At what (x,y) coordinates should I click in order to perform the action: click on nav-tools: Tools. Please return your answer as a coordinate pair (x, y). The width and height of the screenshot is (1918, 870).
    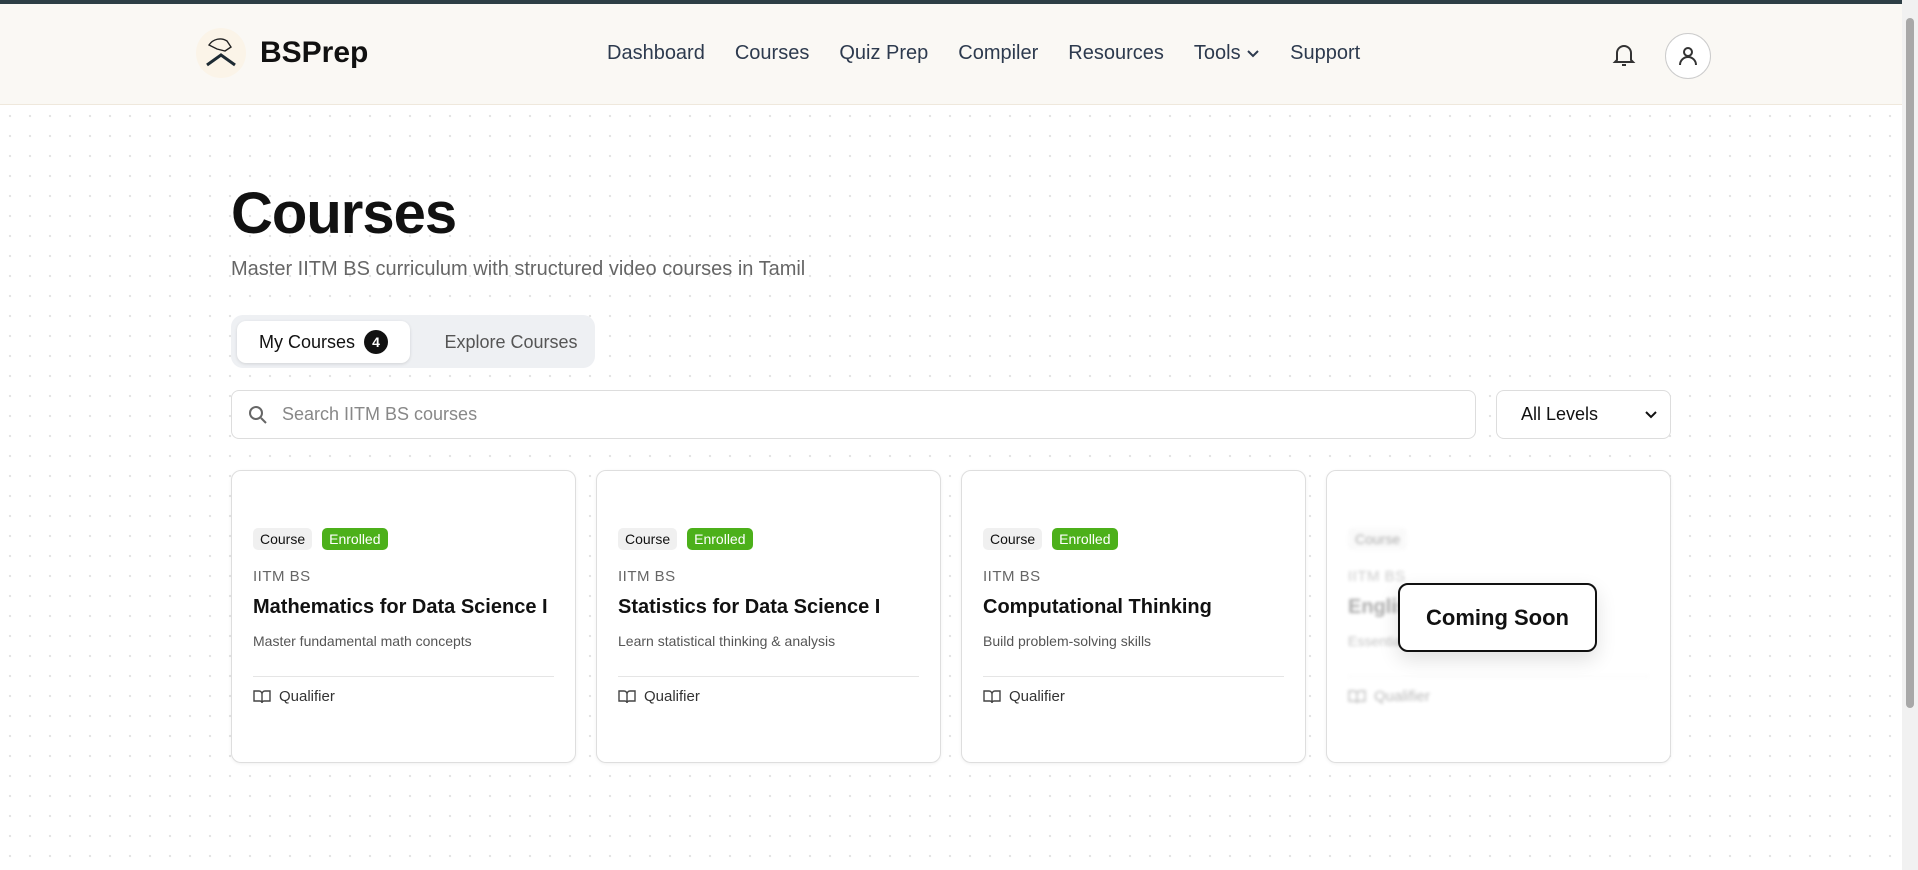
    Looking at the image, I should click on (1227, 53).